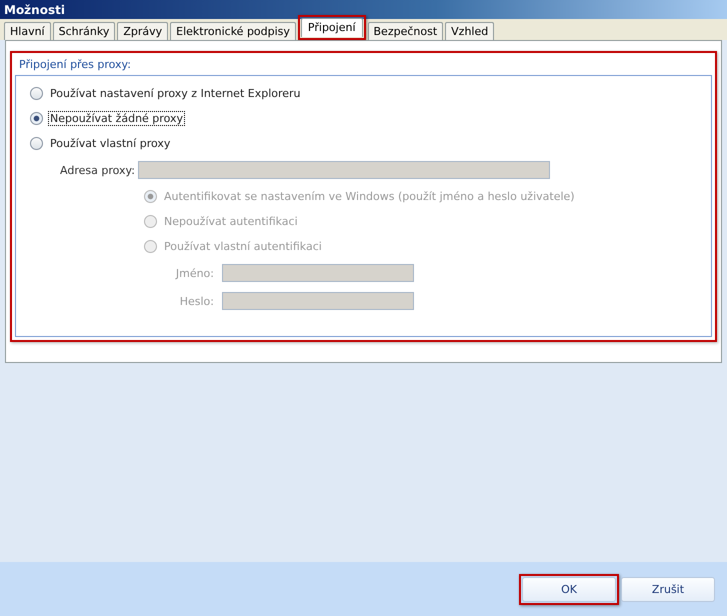 This screenshot has height=616, width=727. I want to click on field-label: Heslo:, so click(196, 301).